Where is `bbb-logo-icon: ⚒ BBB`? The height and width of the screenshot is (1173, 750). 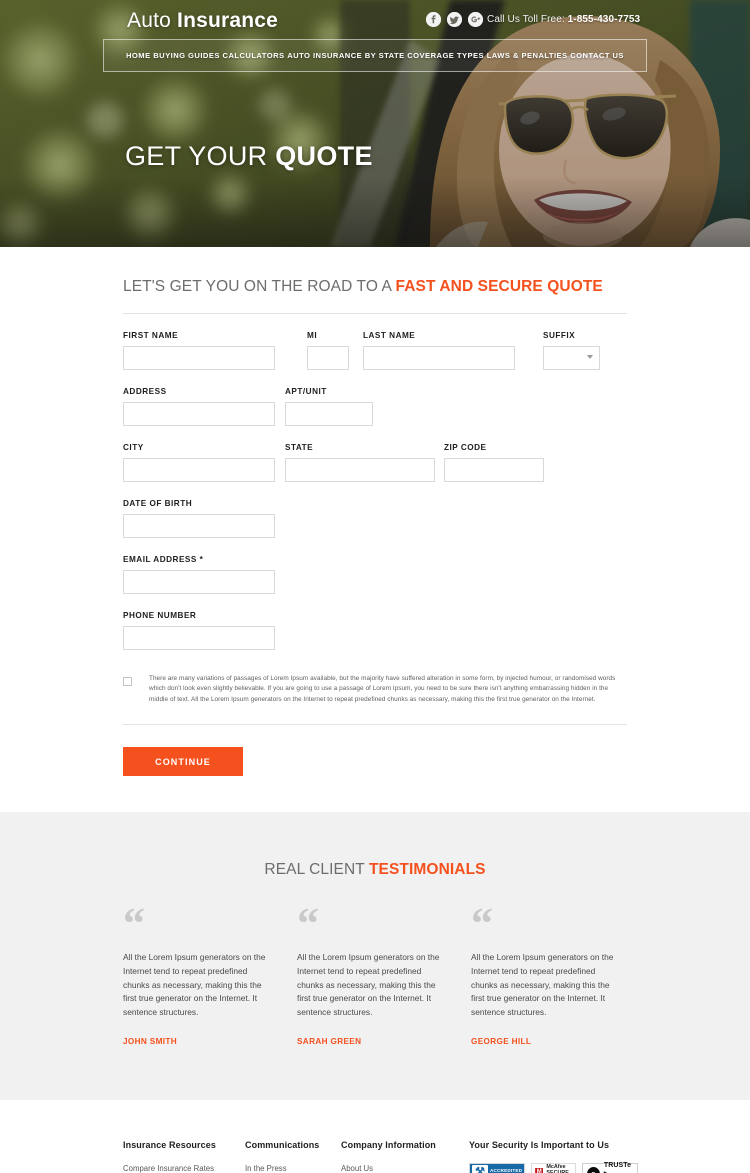 bbb-logo-icon: ⚒ BBB is located at coordinates (480, 1168).